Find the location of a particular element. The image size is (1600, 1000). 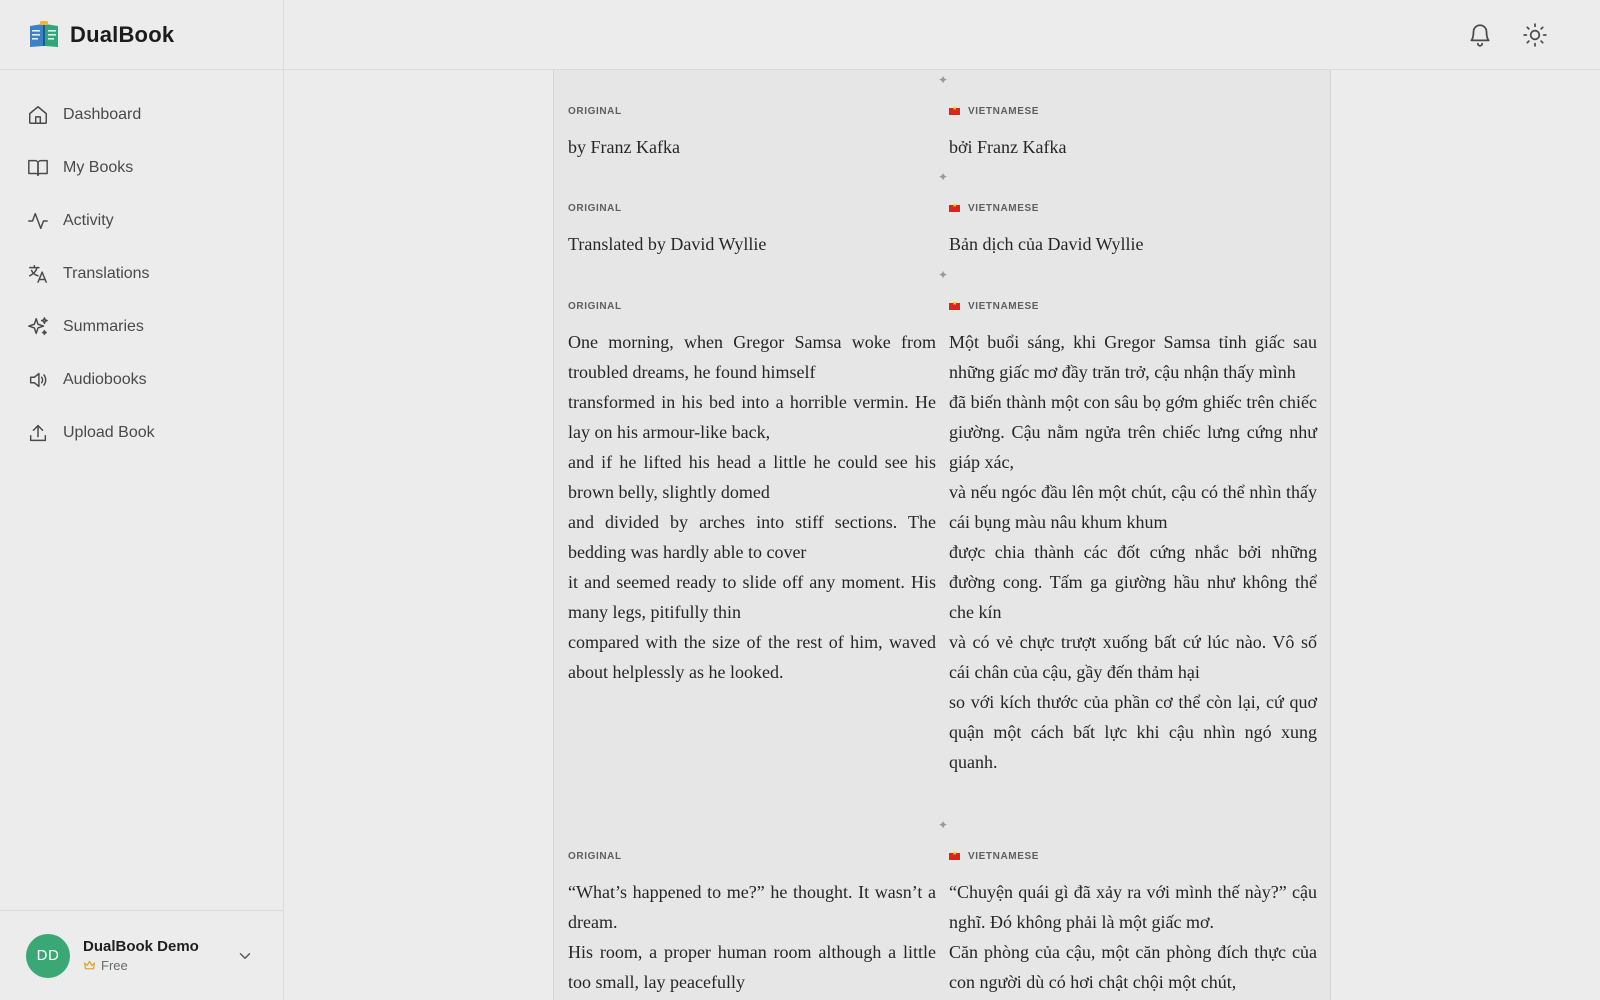

brand: DualBook is located at coordinates (141, 35).